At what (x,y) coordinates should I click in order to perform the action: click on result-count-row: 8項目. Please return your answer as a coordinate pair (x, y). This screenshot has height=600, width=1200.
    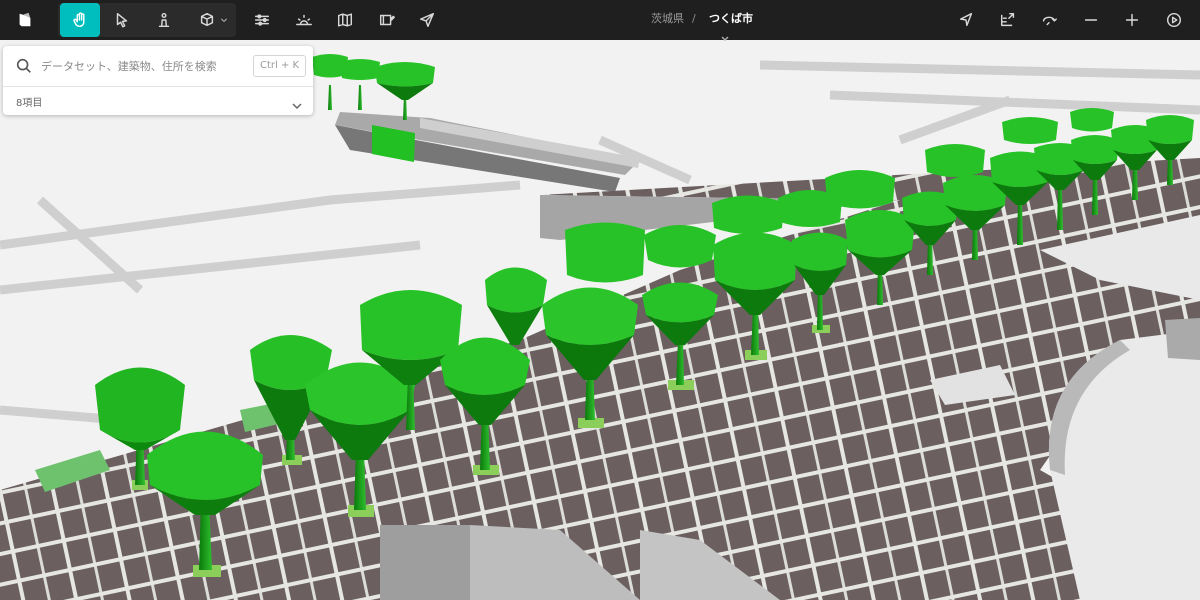
    Looking at the image, I should click on (158, 101).